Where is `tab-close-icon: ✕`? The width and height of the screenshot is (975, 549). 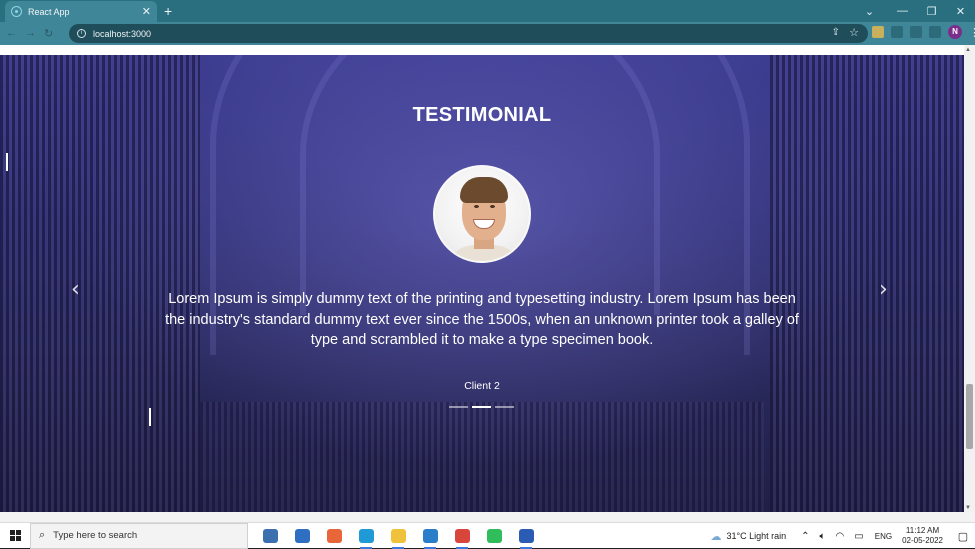
tab-close-icon: ✕ is located at coordinates (146, 11).